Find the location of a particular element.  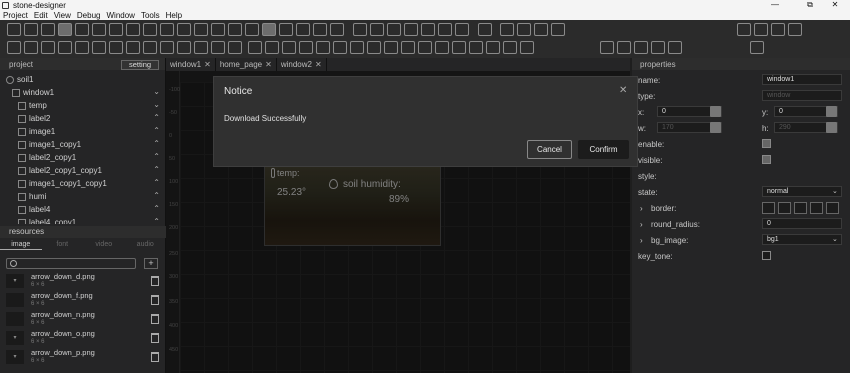

border-bottom-toggle is located at coordinates (816, 208).